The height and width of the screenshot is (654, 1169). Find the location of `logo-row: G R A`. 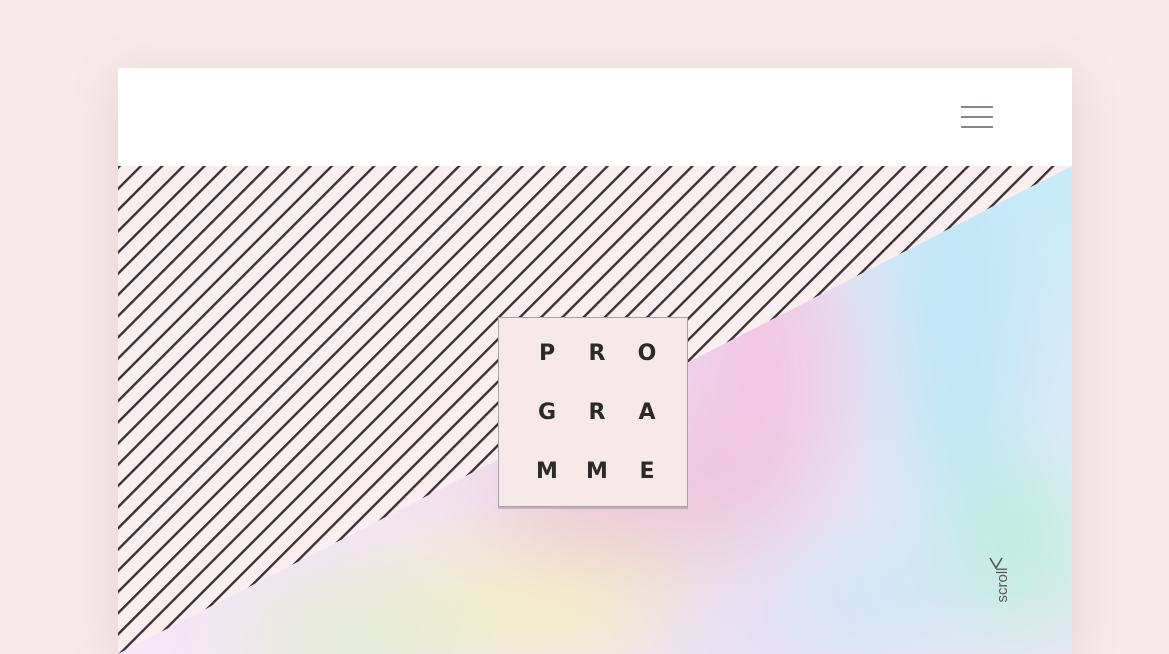

logo-row: G R A is located at coordinates (594, 413).